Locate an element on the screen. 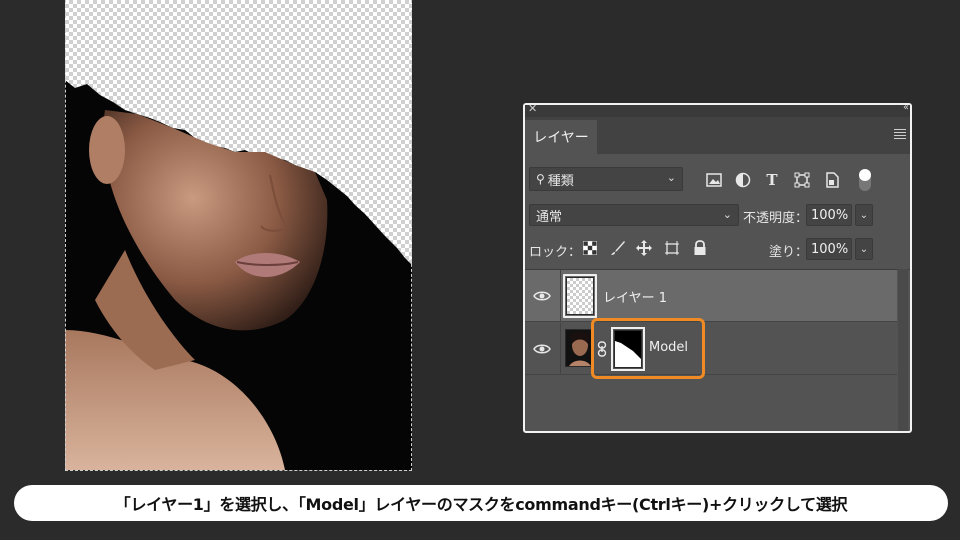 This screenshot has height=540, width=960. image-filter-icon is located at coordinates (714, 180).